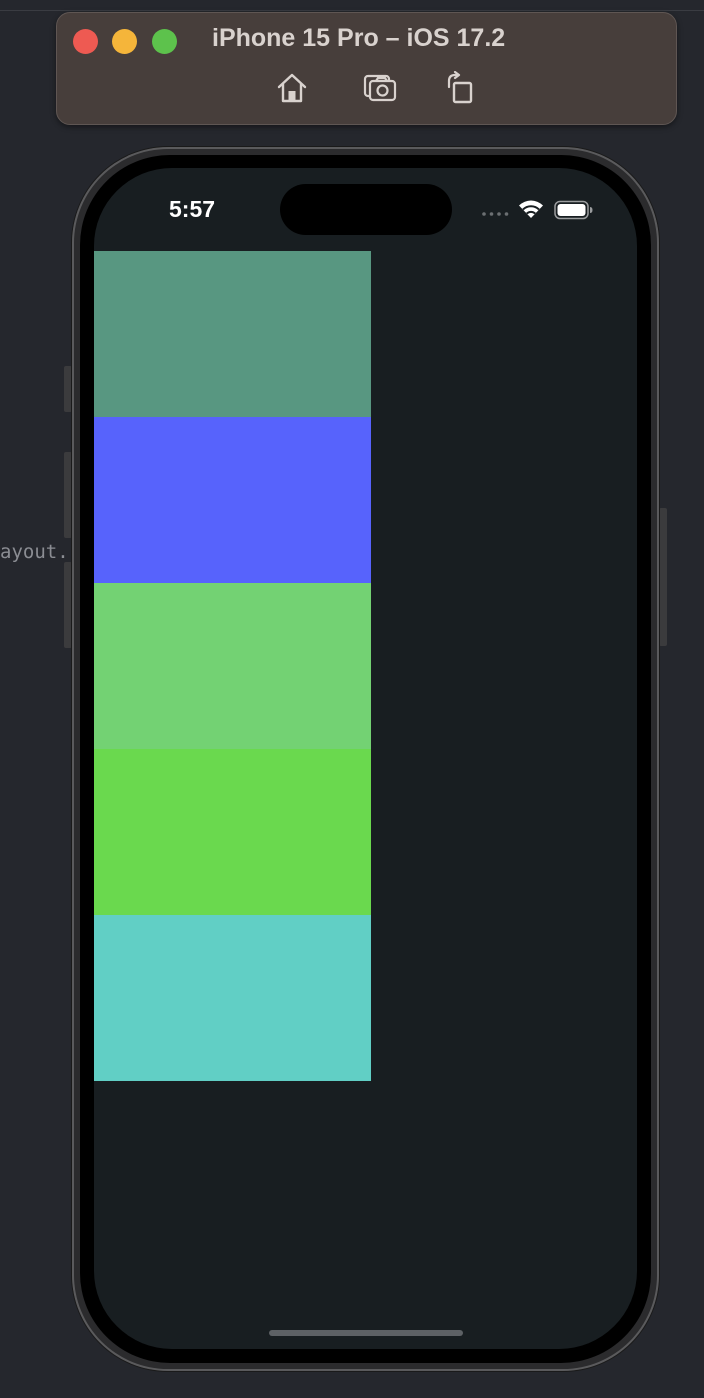 The width and height of the screenshot is (704, 1398). I want to click on camera-icon, so click(380, 88).